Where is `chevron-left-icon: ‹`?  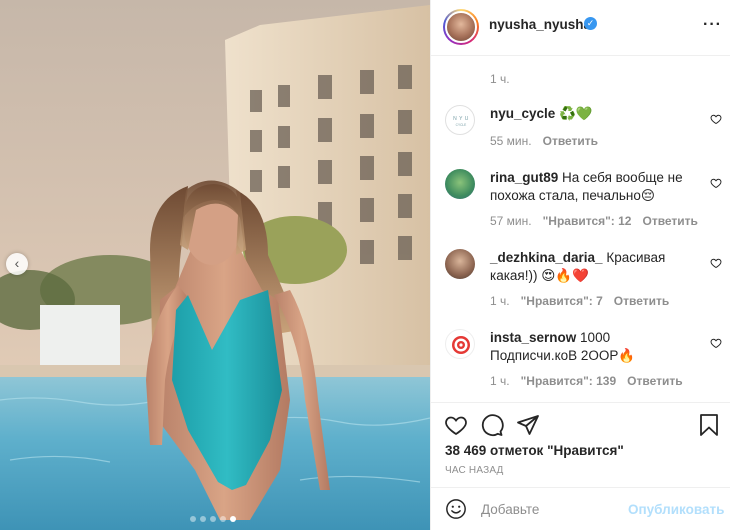
chevron-left-icon: ‹ is located at coordinates (17, 263).